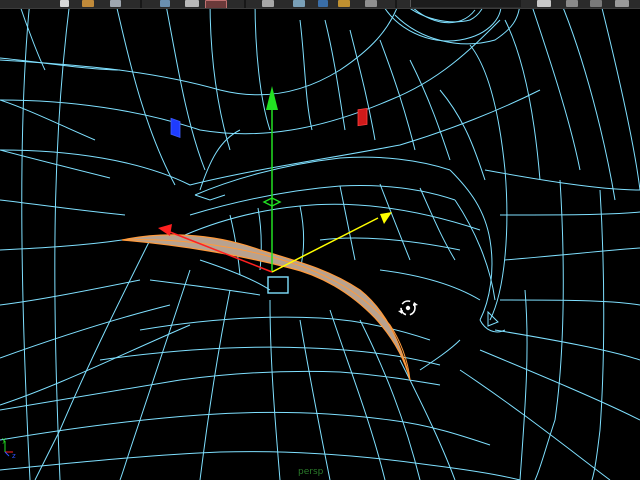 The width and height of the screenshot is (640, 480). I want to click on render-icon, so click(544, 3).